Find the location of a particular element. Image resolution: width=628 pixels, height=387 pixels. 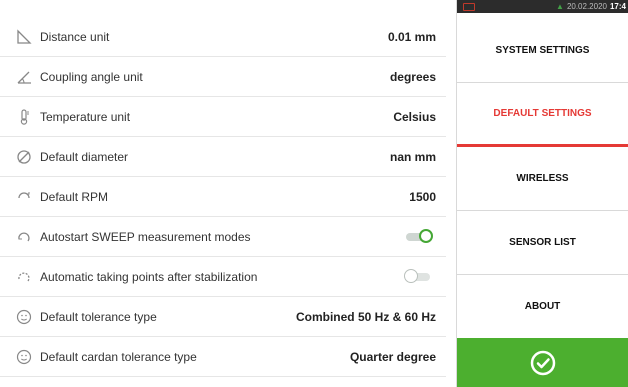

setting-label: Default tolerance type is located at coordinates (98, 316).